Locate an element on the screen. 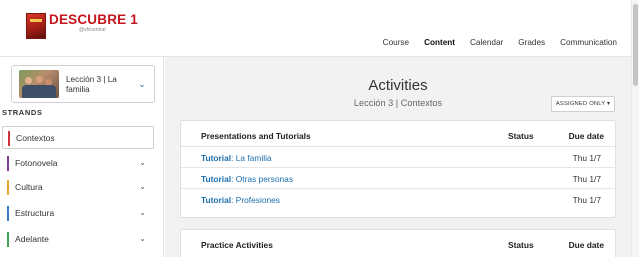 The width and height of the screenshot is (639, 257). brand-text: DESCUBRE 1 @vhlcentral is located at coordinates (94, 23).